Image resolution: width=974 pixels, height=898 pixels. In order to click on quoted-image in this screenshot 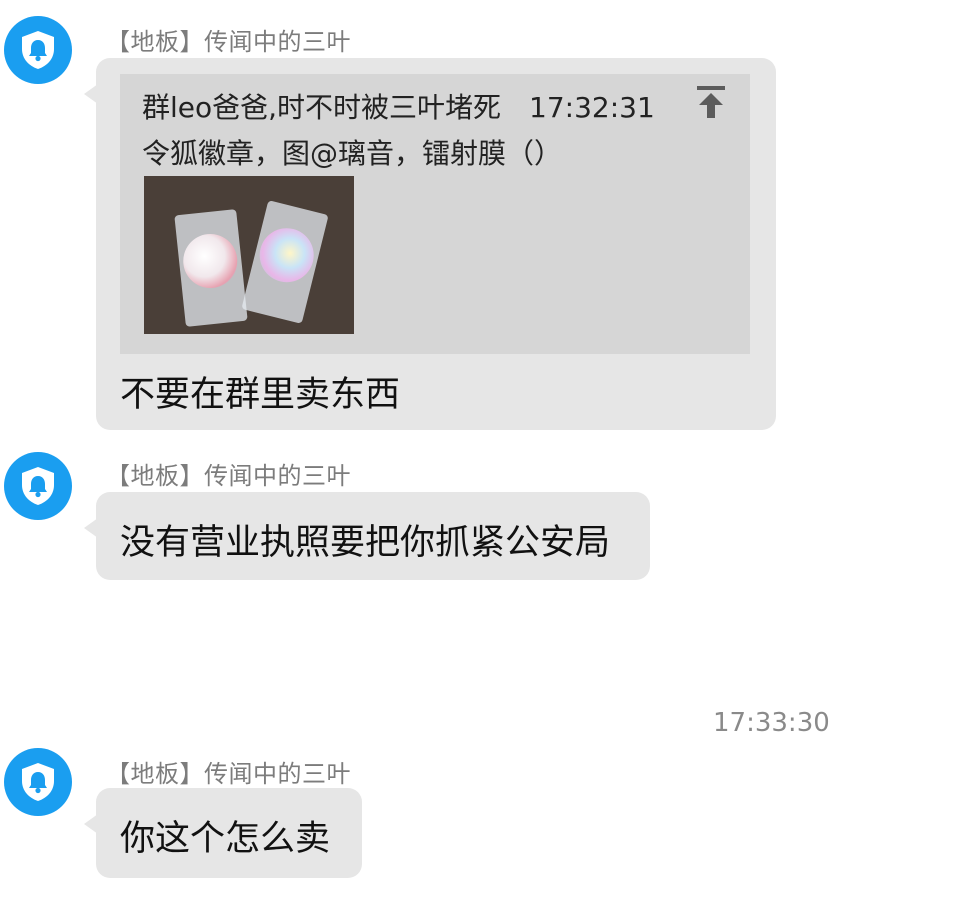, I will do `click(249, 255)`.